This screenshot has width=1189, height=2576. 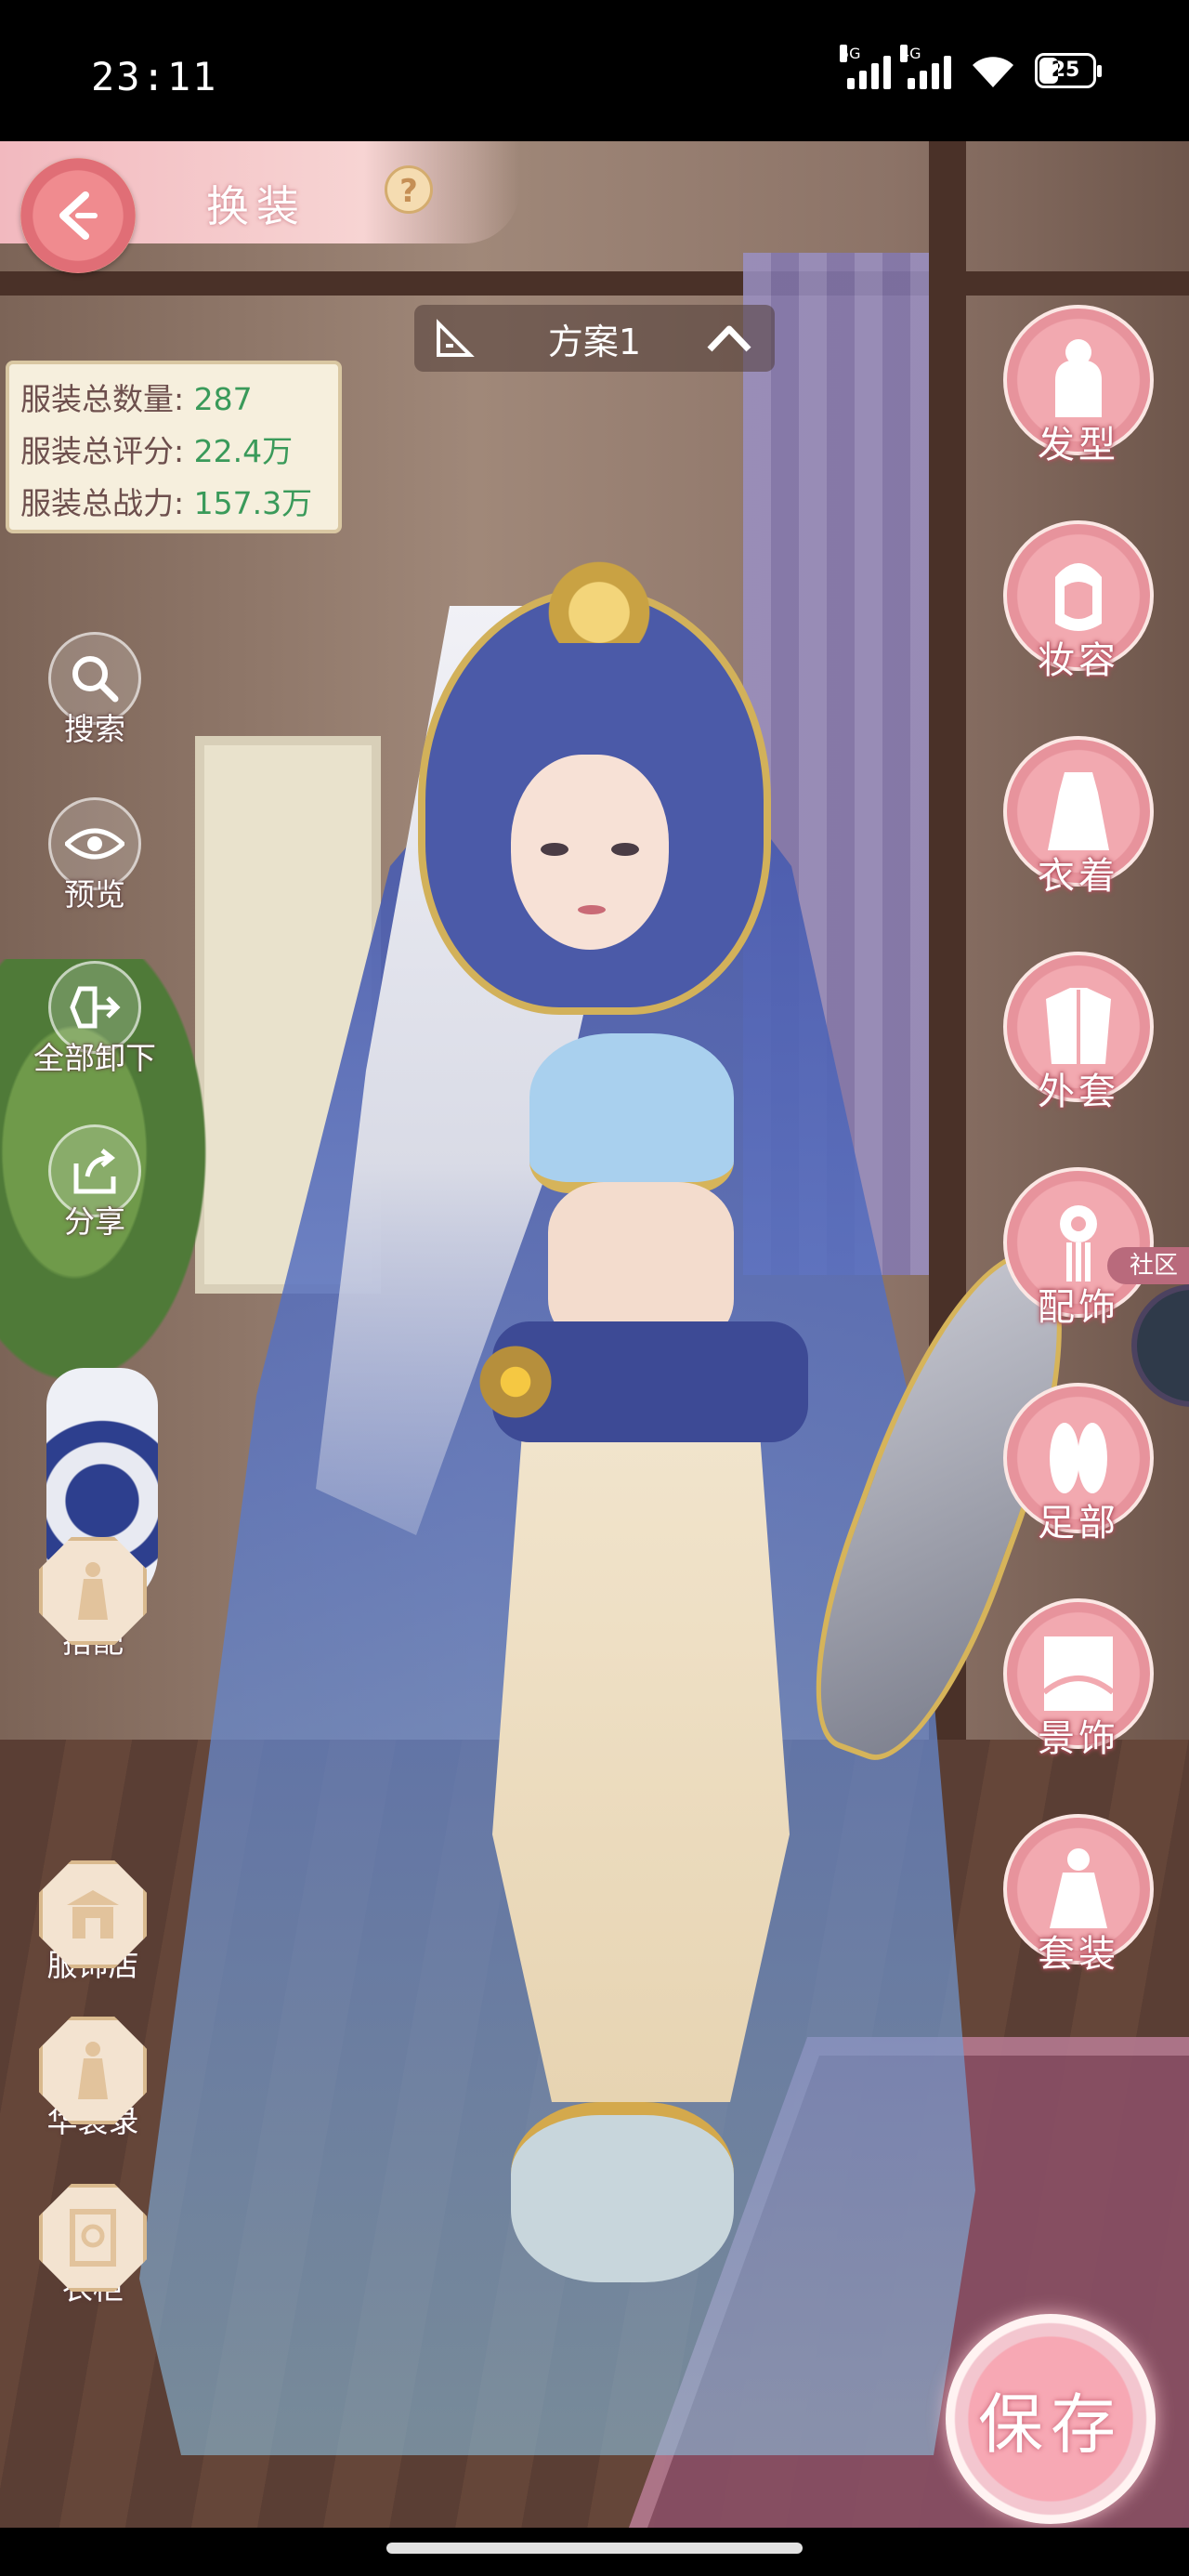 What do you see at coordinates (1079, 1307) in the screenshot?
I see `category-accessory-label: 配饰` at bounding box center [1079, 1307].